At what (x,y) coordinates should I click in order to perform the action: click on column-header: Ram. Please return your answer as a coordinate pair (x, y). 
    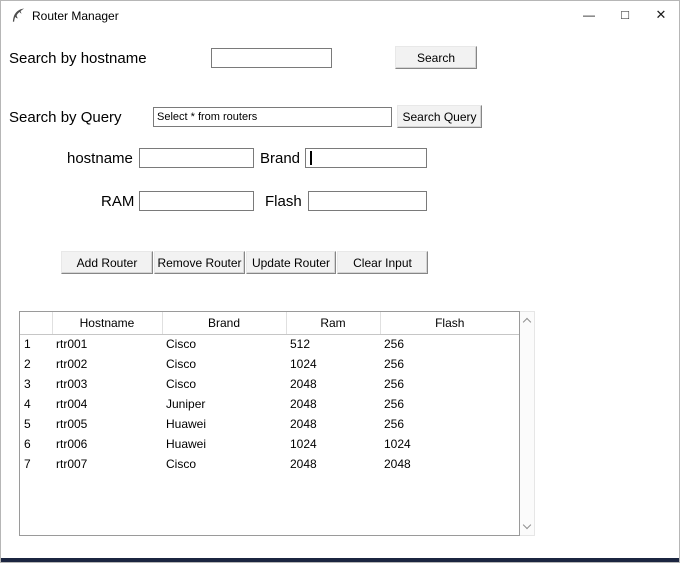
    Looking at the image, I should click on (333, 323).